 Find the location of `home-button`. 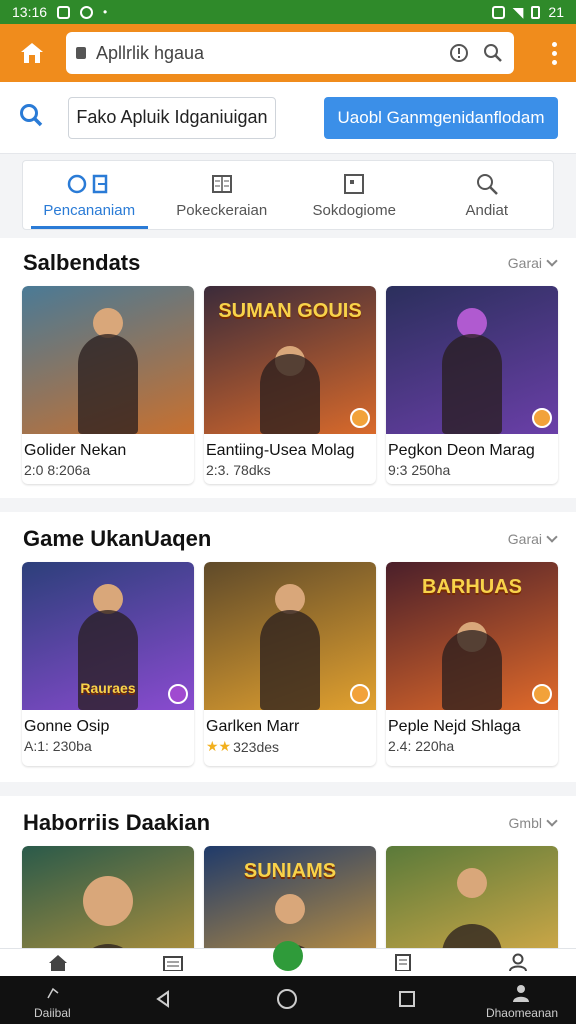

home-button is located at coordinates (32, 53).